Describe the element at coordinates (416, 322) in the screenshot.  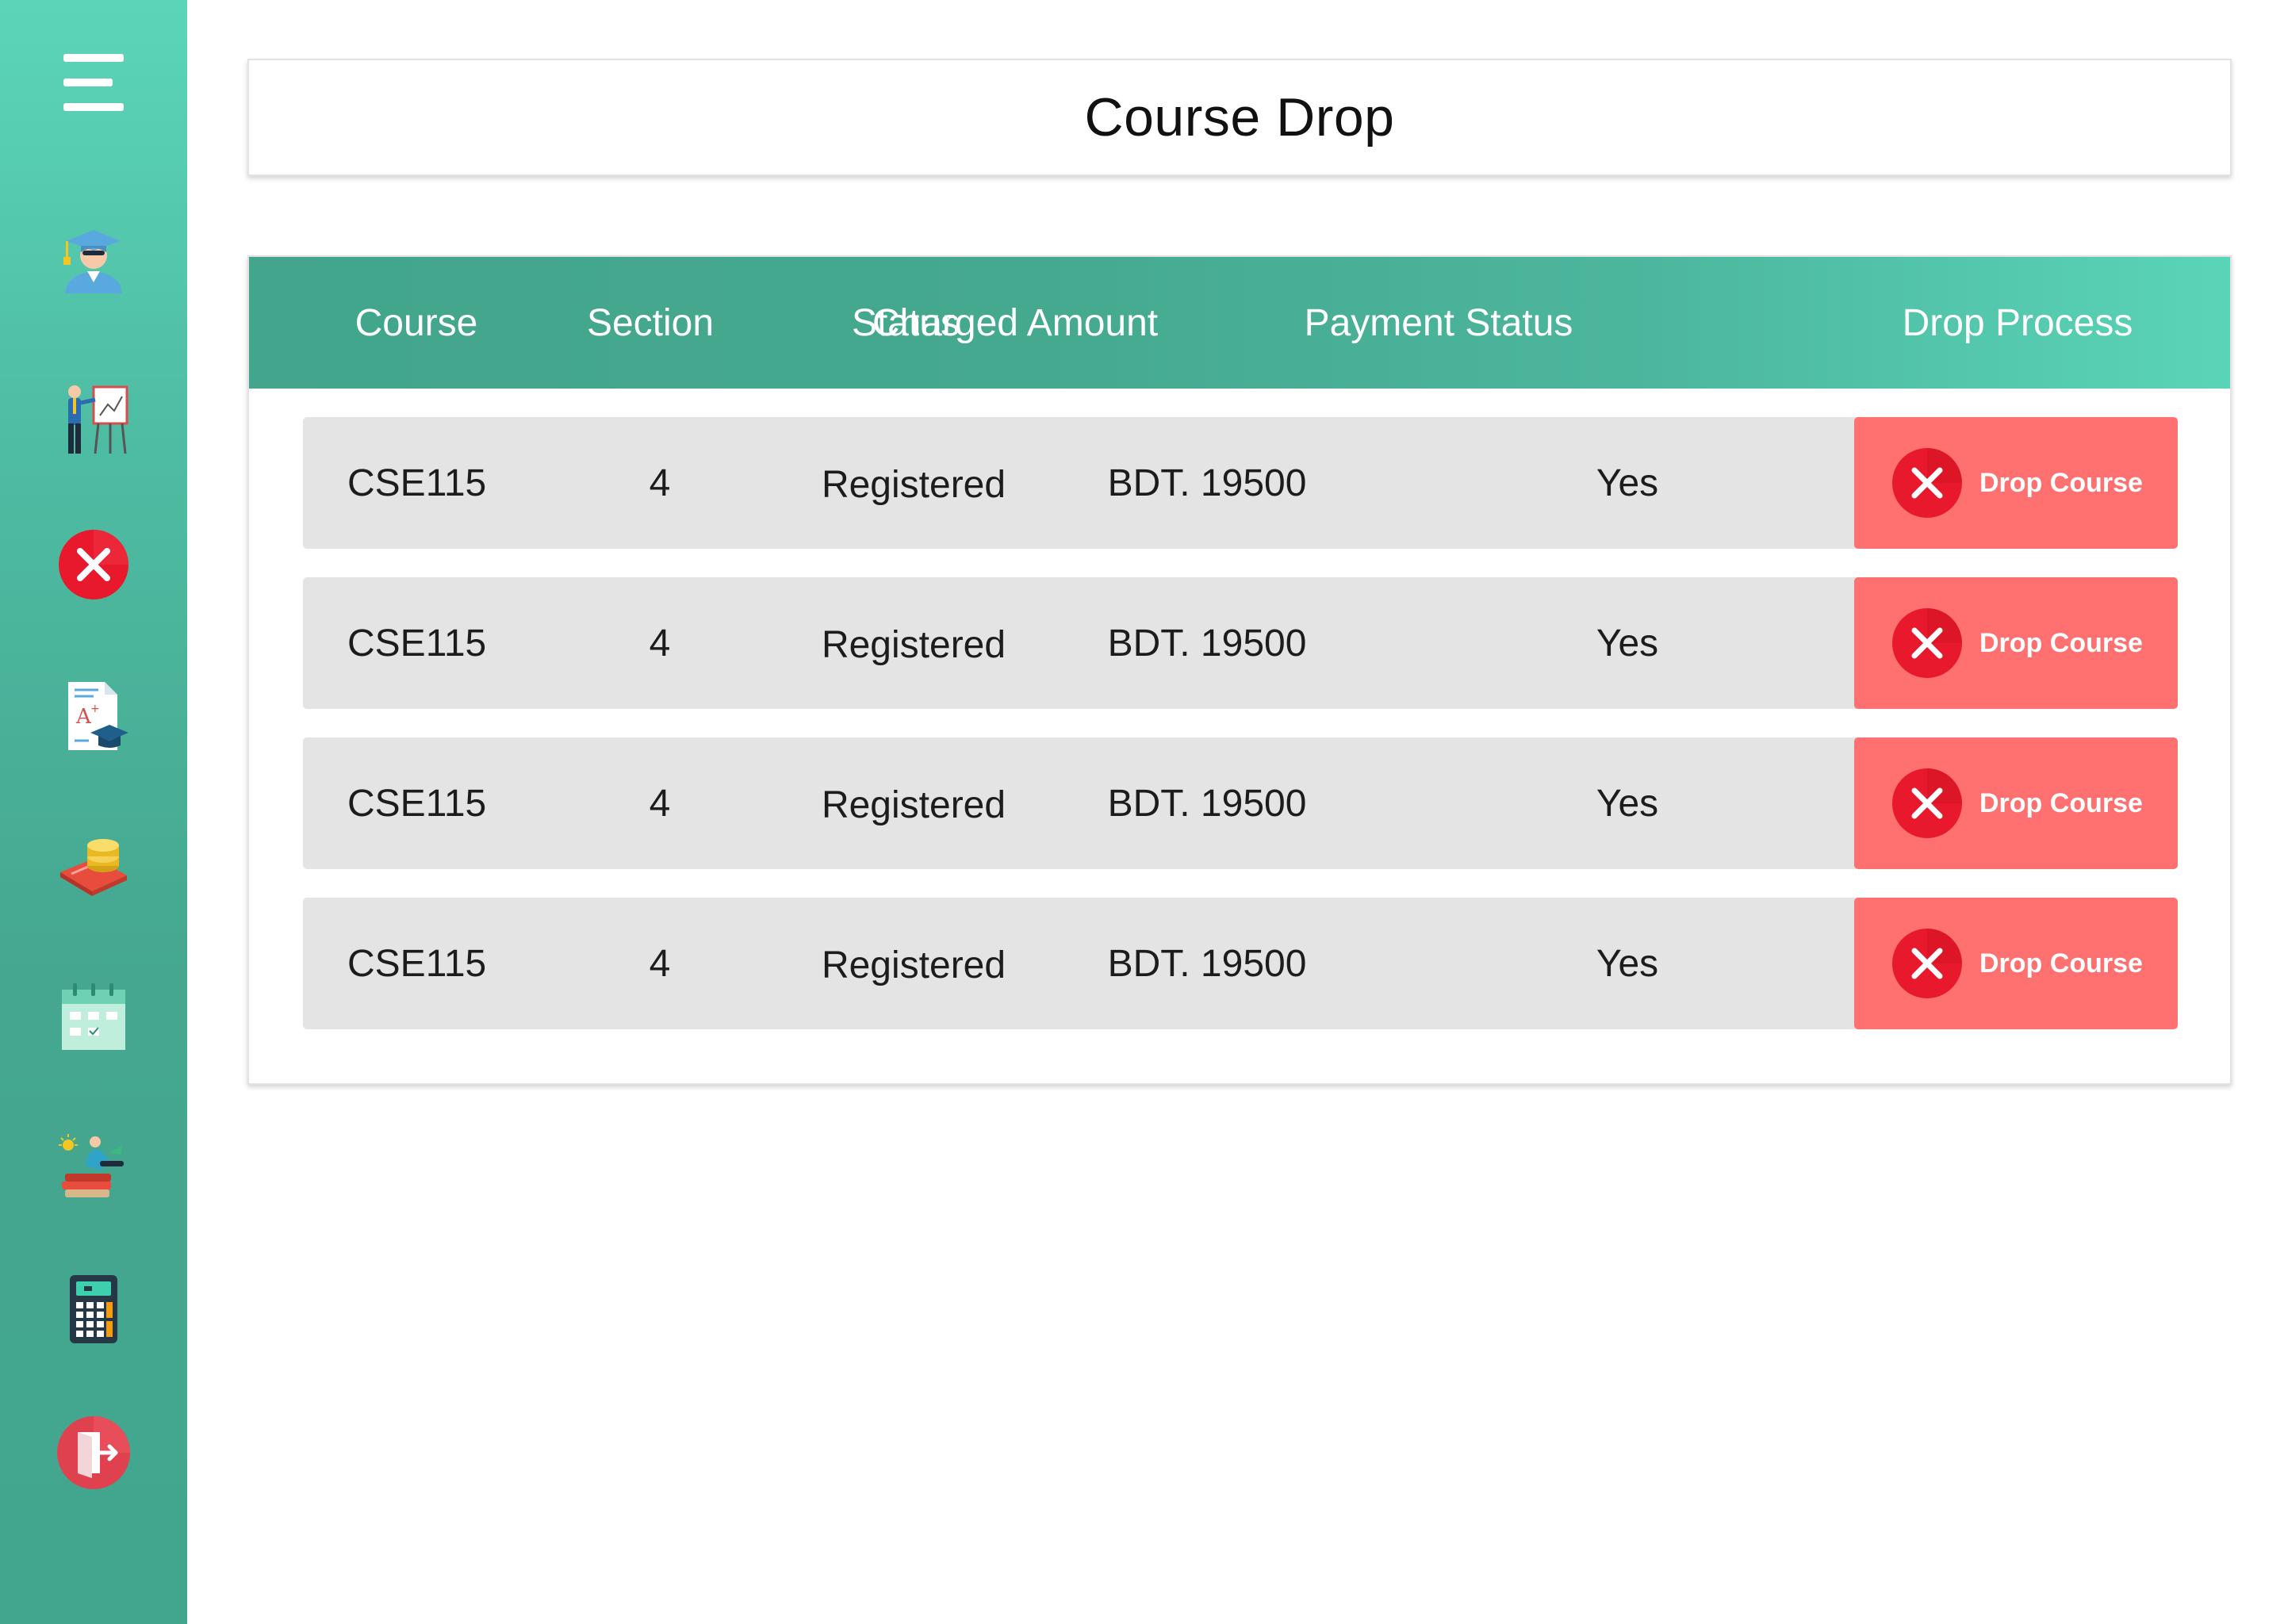
I see `column-header-course: Course` at that location.